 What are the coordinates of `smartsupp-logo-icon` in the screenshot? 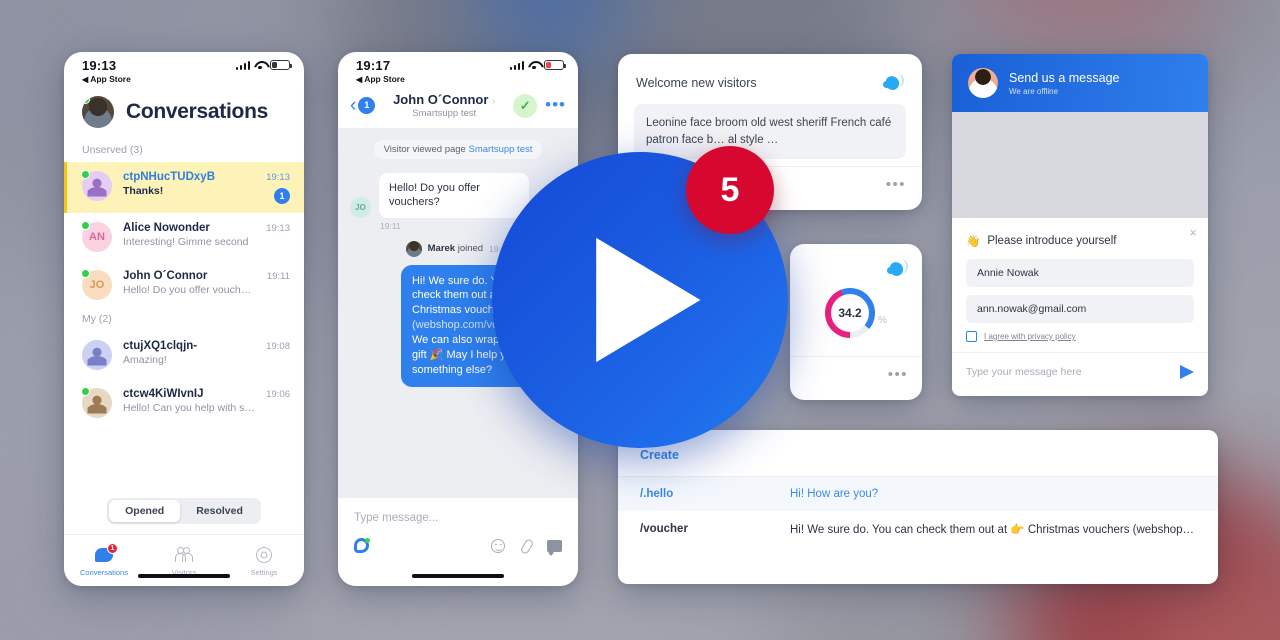 It's located at (362, 545).